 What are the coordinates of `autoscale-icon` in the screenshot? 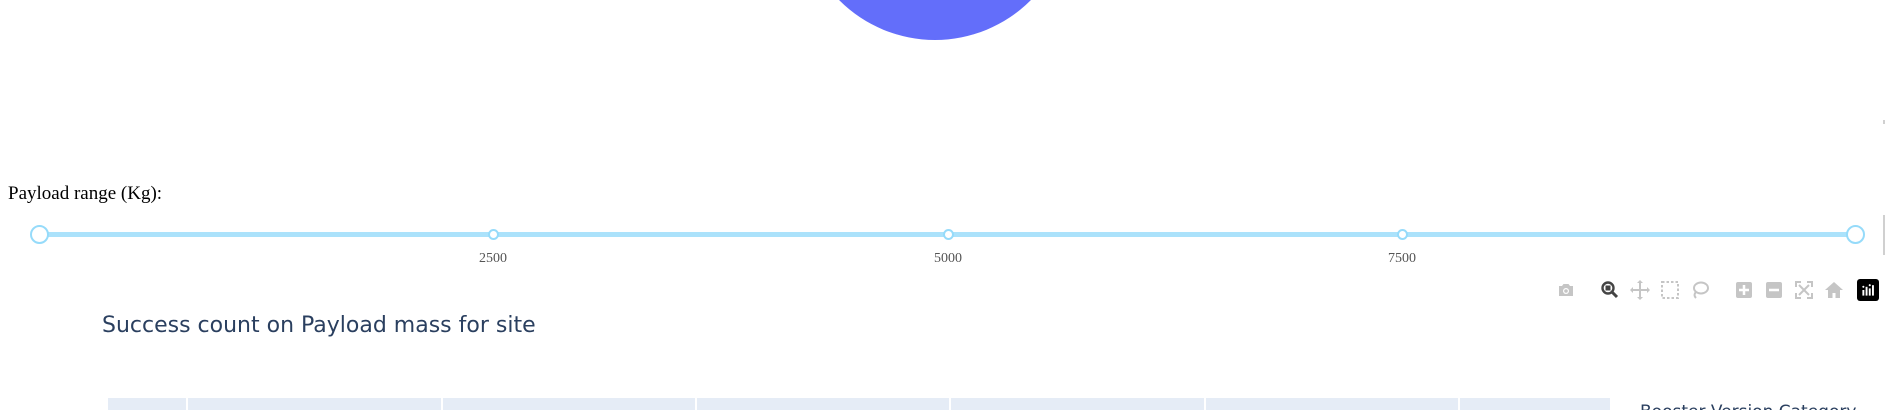 It's located at (1804, 290).